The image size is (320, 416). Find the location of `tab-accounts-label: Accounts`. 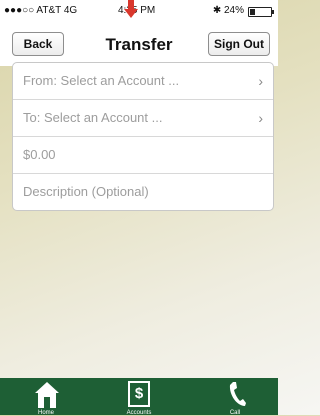

tab-accounts-label: Accounts is located at coordinates (139, 413).